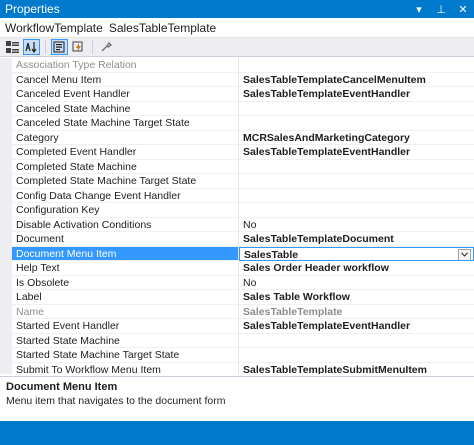 Image resolution: width=474 pixels, height=445 pixels. I want to click on property-row: Is Obsolete No, so click(237, 282).